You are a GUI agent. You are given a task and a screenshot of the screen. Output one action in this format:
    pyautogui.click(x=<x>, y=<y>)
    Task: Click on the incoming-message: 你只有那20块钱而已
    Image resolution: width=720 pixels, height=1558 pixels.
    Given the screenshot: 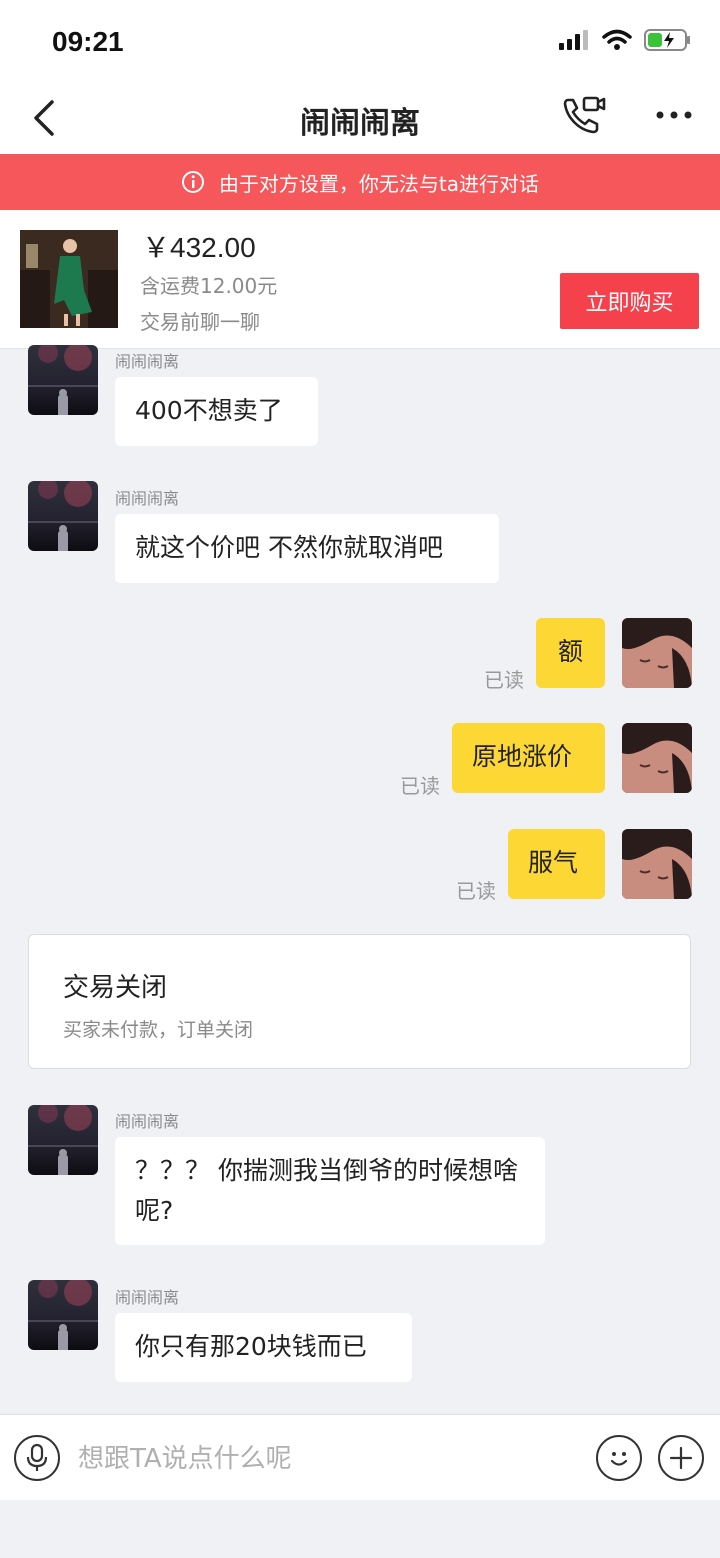 What is the action you would take?
    pyautogui.click(x=263, y=1347)
    